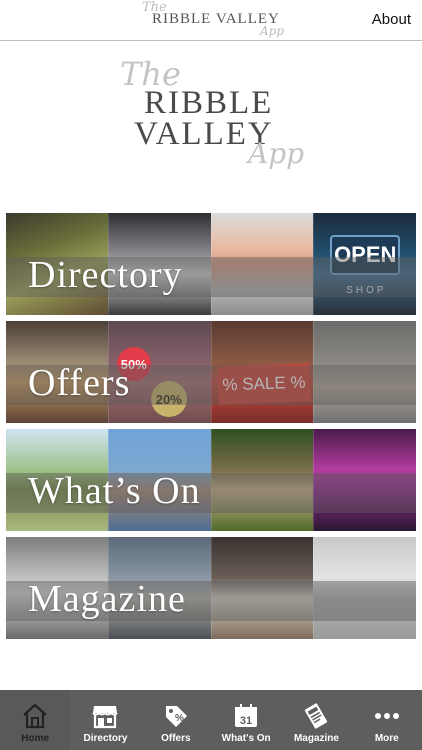 The image size is (422, 750). What do you see at coordinates (35, 738) in the screenshot?
I see `tab-home-label: Home` at bounding box center [35, 738].